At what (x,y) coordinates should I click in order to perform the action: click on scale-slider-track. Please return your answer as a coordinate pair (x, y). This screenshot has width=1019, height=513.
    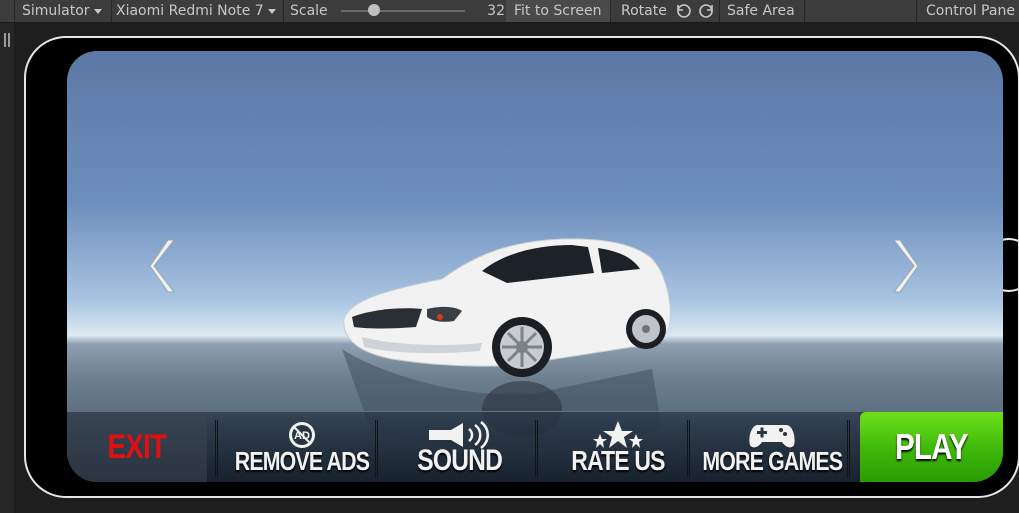
    Looking at the image, I should click on (403, 11).